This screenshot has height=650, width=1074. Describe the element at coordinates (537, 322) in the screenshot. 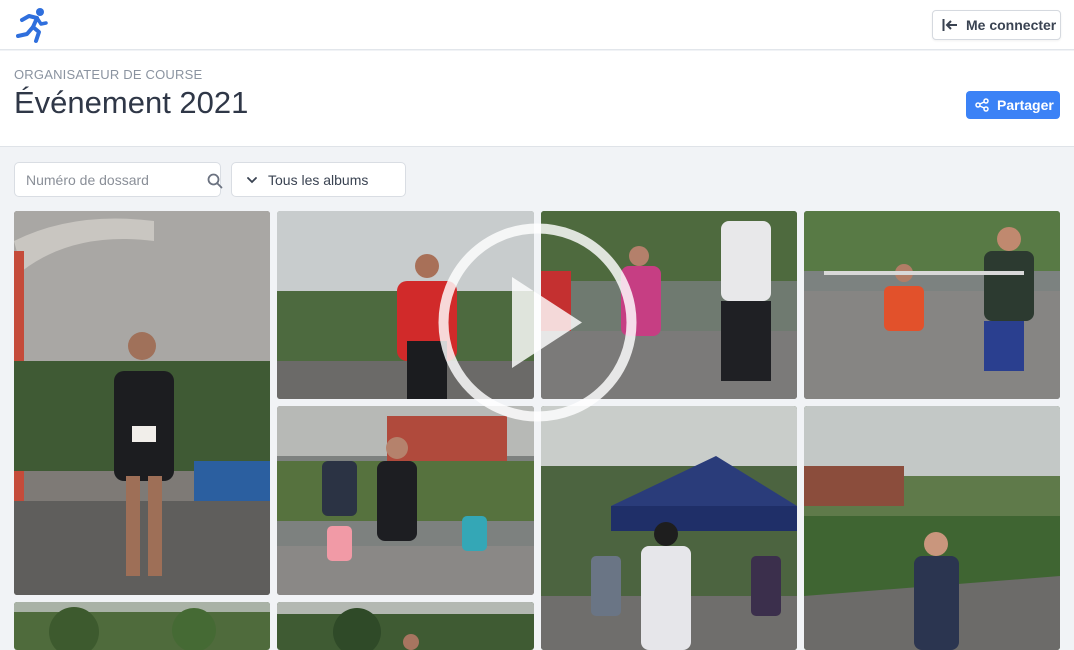

I see `play-icon` at that location.